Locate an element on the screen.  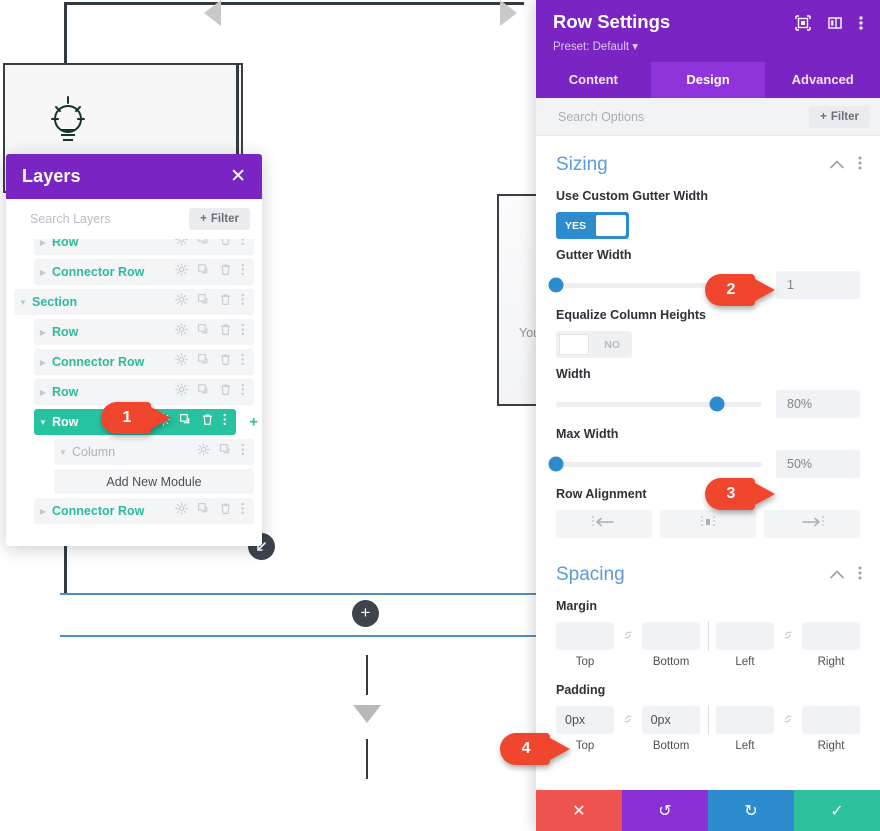
padding-right-input is located at coordinates (831, 720).